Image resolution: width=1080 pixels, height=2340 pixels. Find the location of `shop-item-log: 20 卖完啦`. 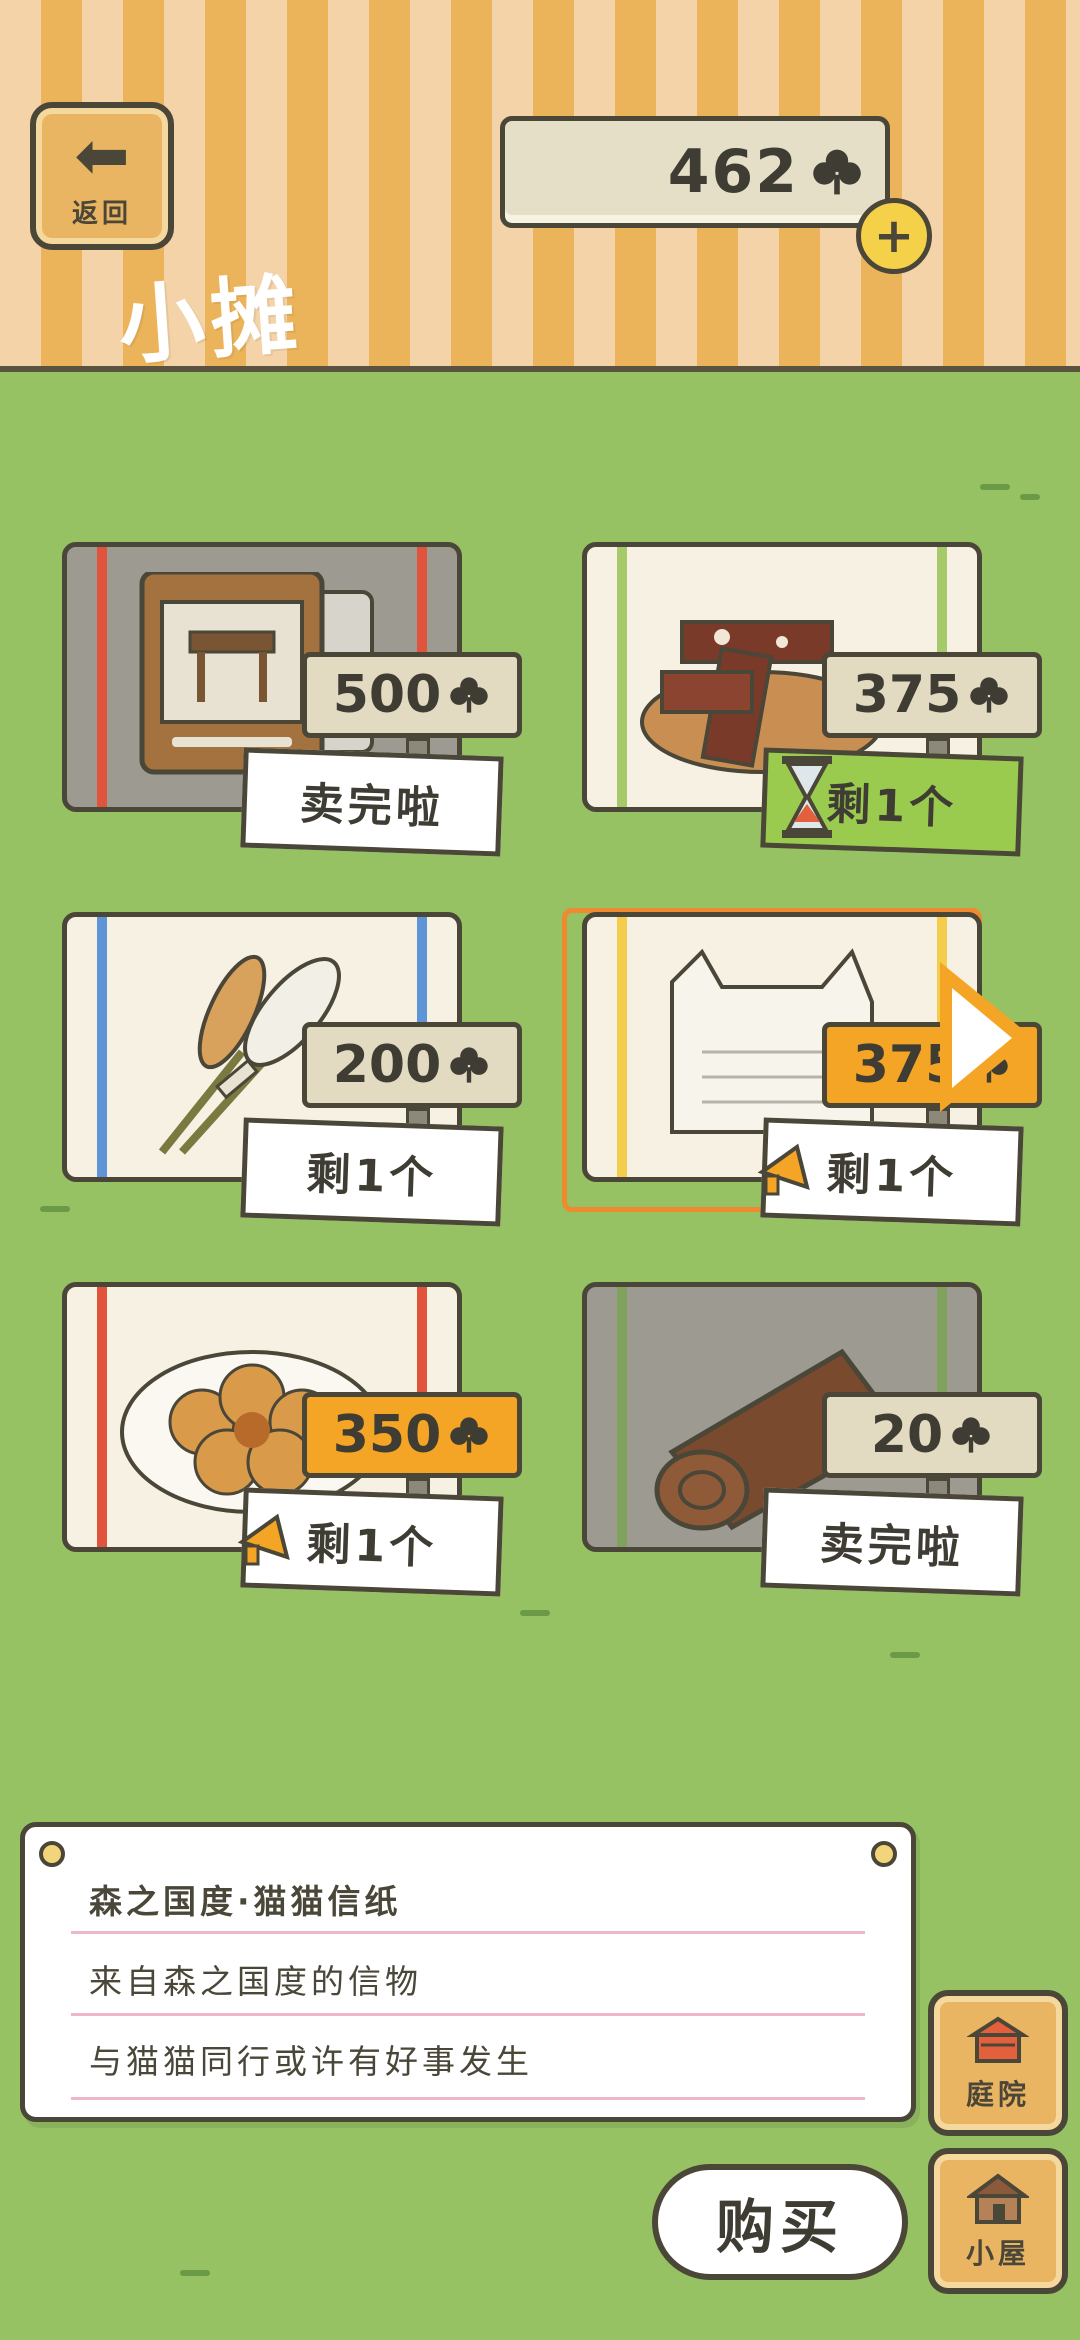

shop-item-log: 20 卖完啦 is located at coordinates (821, 1447).